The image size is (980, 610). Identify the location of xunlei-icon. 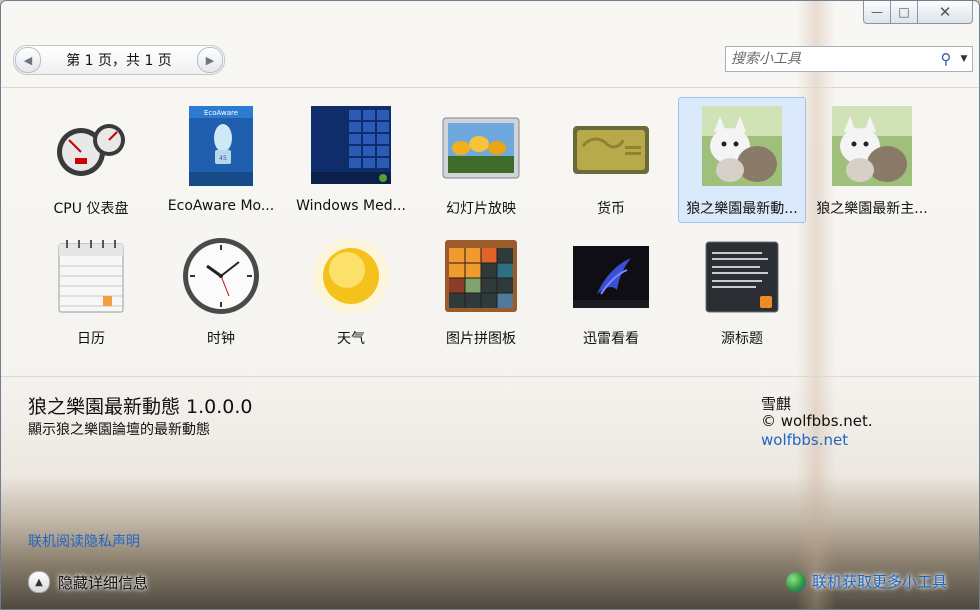
(611, 276).